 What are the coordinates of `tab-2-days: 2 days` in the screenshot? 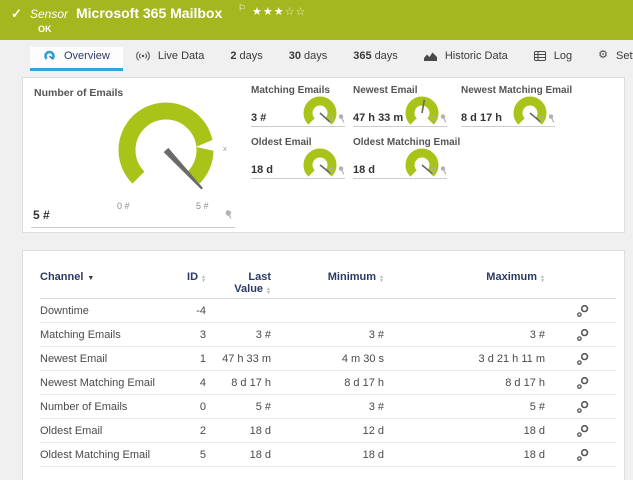 It's located at (246, 59).